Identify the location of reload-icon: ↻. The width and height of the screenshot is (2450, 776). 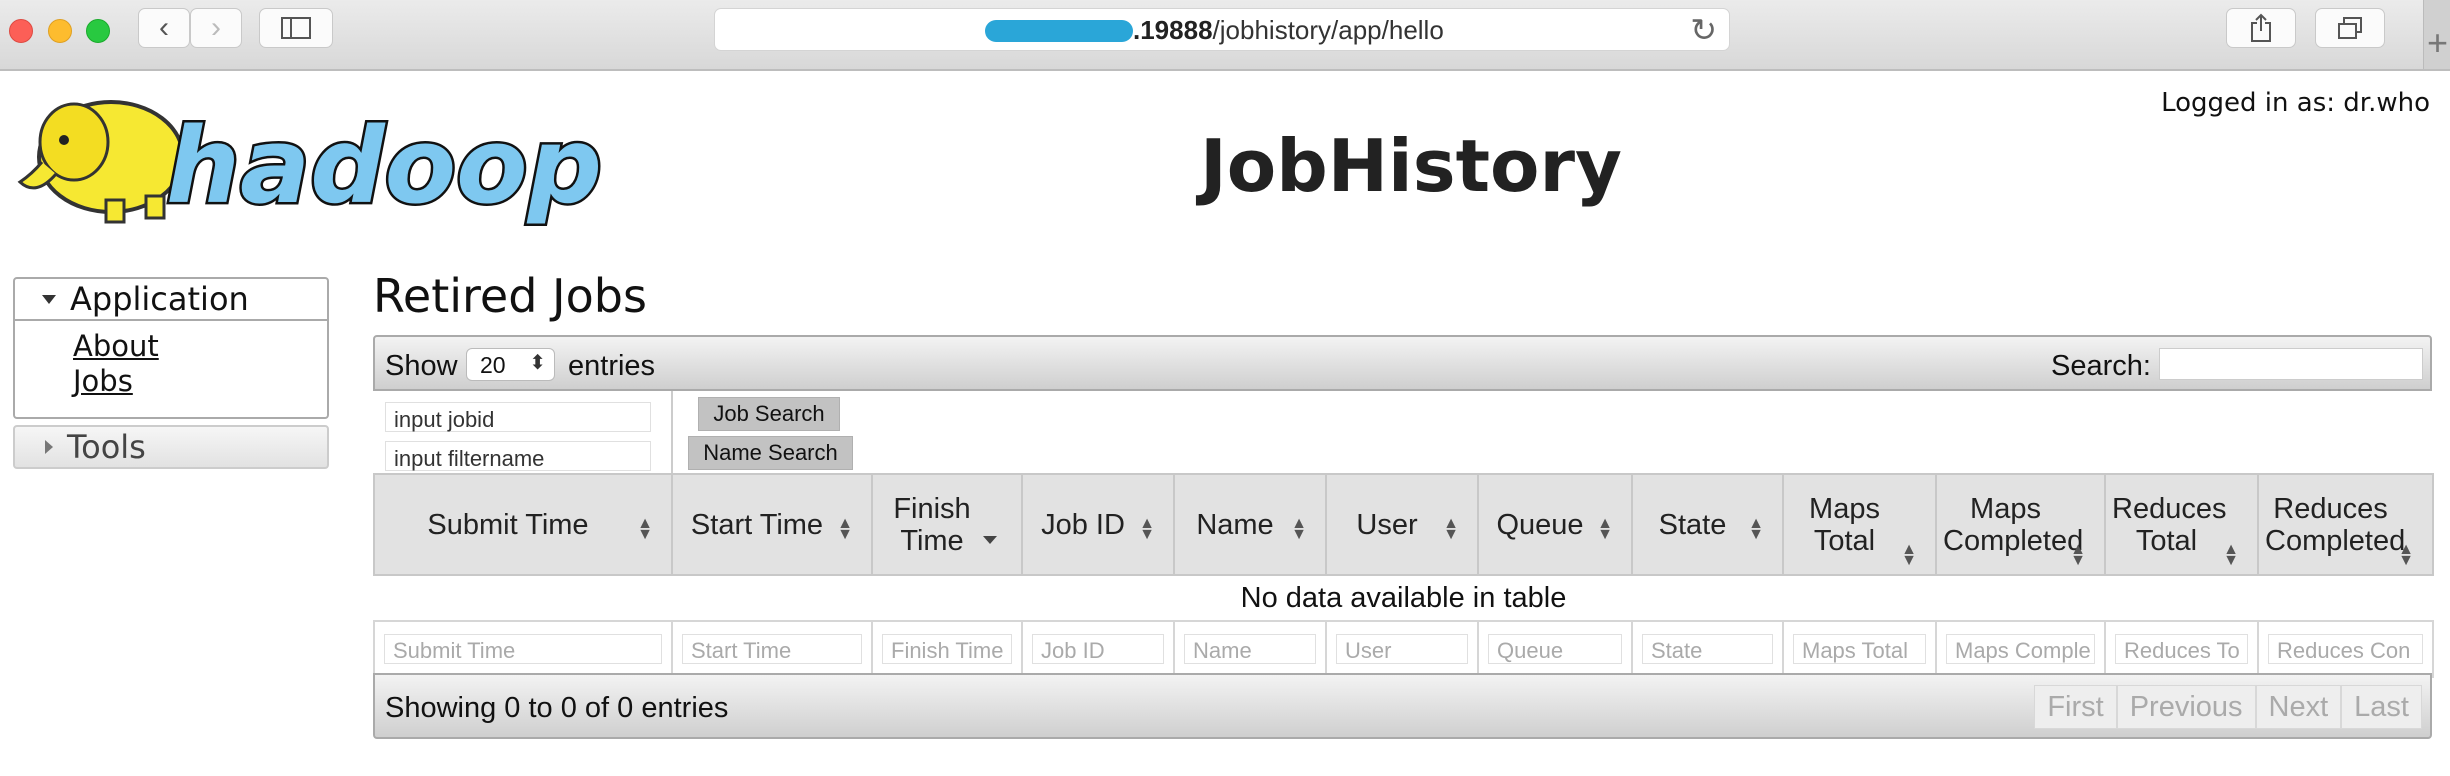
(1703, 30).